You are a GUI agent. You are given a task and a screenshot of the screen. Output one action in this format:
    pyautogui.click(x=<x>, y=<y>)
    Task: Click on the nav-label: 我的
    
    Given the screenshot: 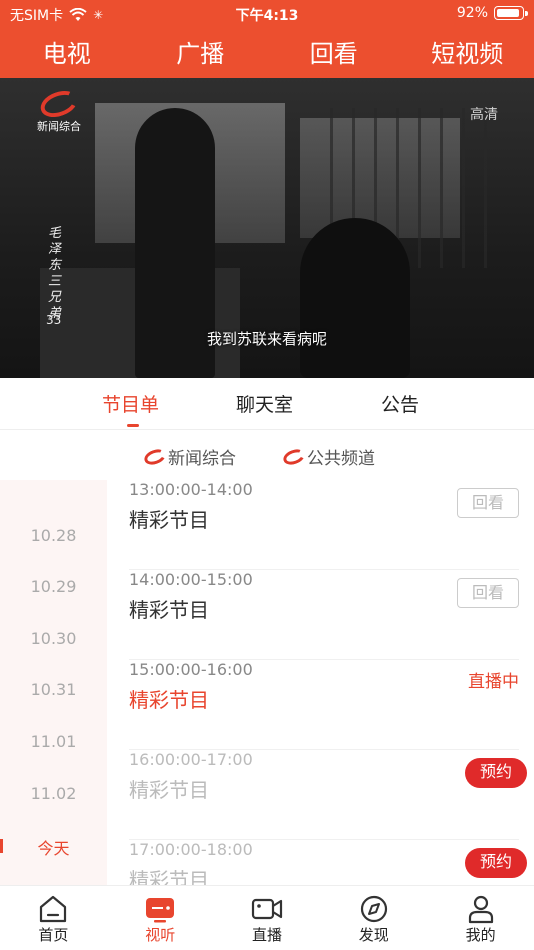 What is the action you would take?
    pyautogui.click(x=480, y=935)
    